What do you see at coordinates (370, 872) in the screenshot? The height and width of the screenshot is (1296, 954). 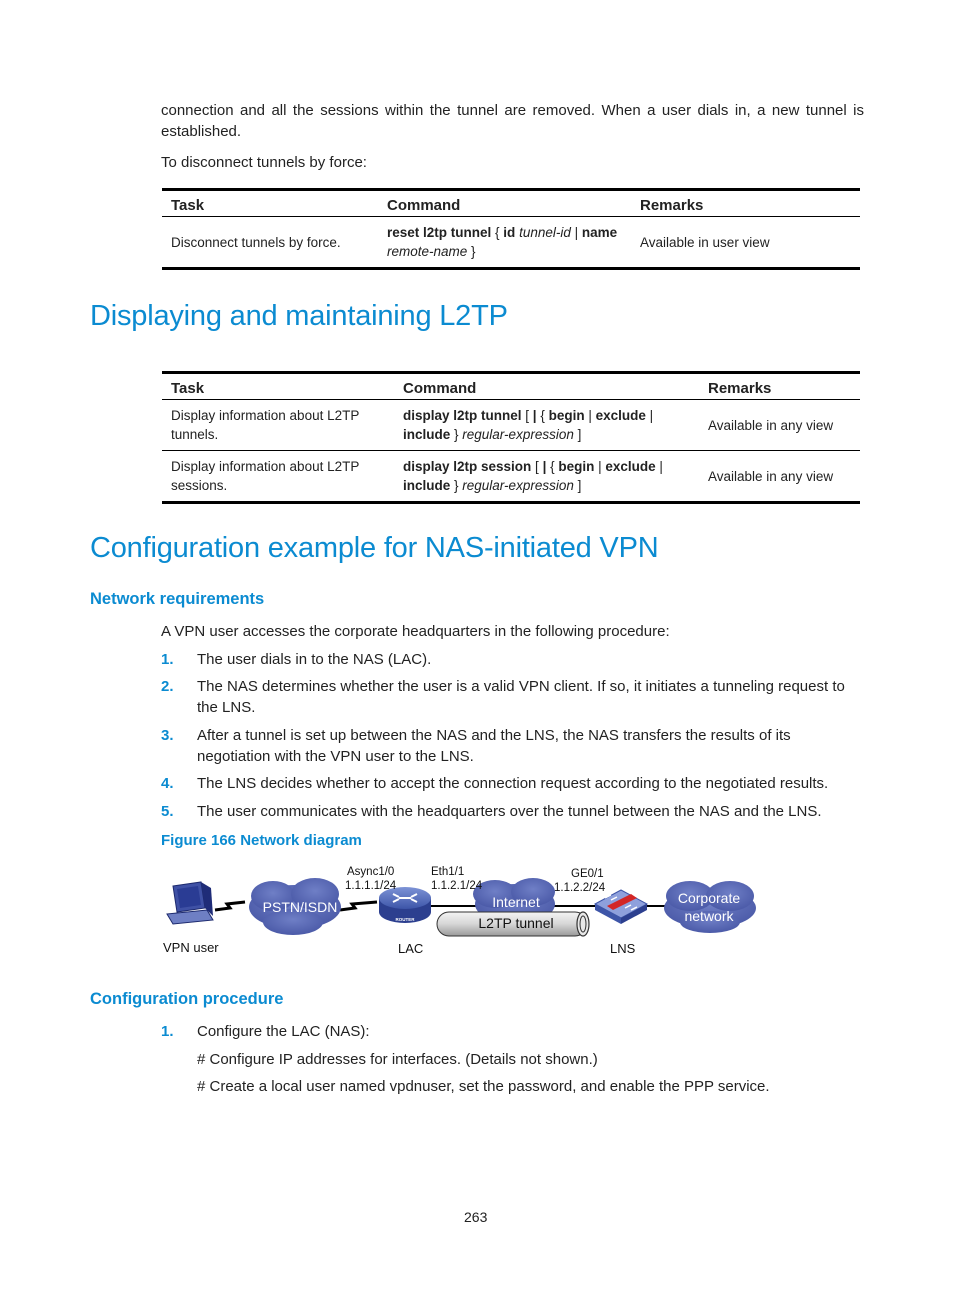 I see `async-interface-label: Async1/0` at bounding box center [370, 872].